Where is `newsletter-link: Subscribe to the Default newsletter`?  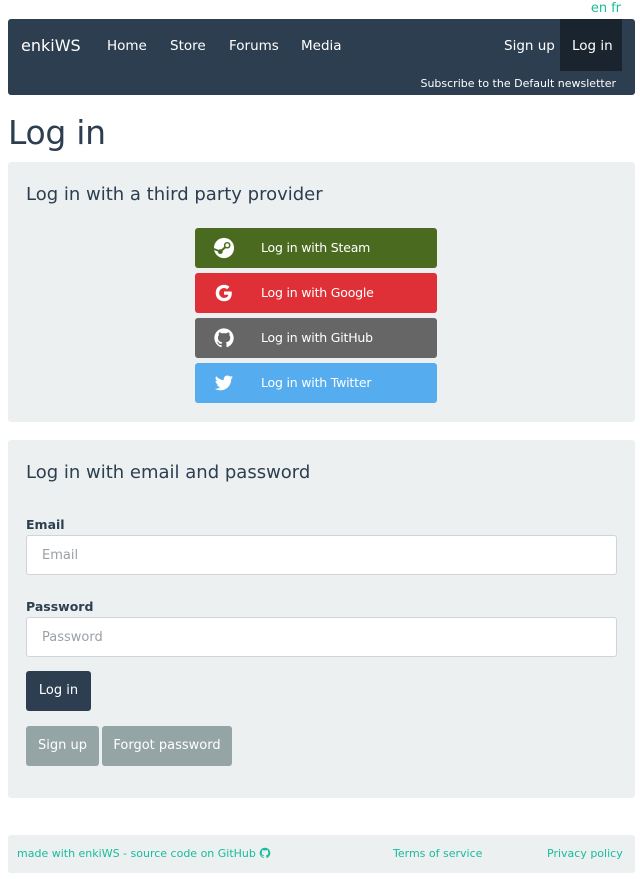
newsletter-link: Subscribe to the Default newsletter is located at coordinates (518, 83).